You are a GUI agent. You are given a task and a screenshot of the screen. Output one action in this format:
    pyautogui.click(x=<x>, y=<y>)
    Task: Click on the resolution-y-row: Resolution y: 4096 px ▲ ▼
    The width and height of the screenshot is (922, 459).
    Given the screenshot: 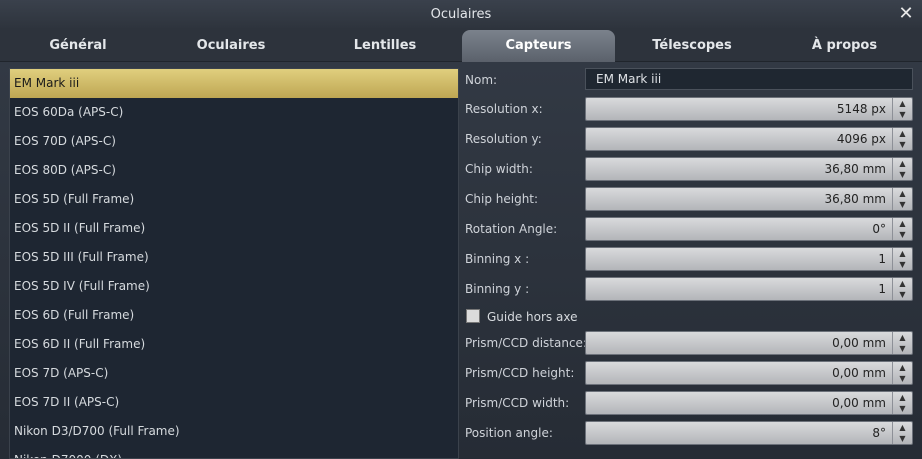 What is the action you would take?
    pyautogui.click(x=689, y=139)
    